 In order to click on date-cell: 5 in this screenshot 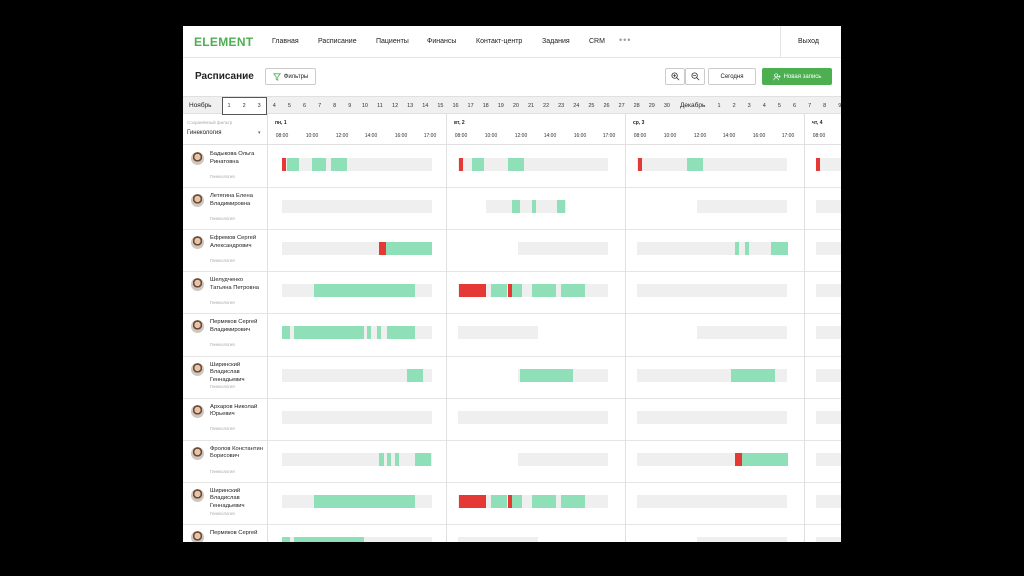, I will do `click(779, 106)`.